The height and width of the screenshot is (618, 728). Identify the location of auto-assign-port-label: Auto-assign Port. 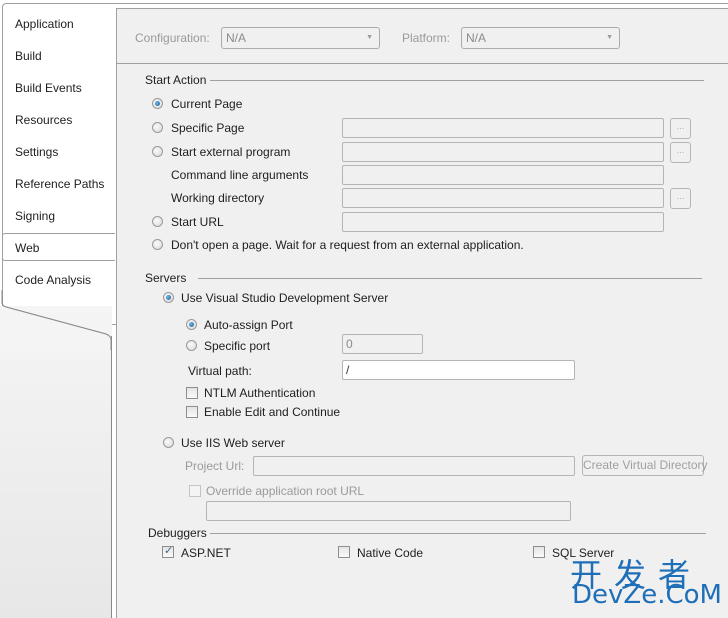
(248, 325).